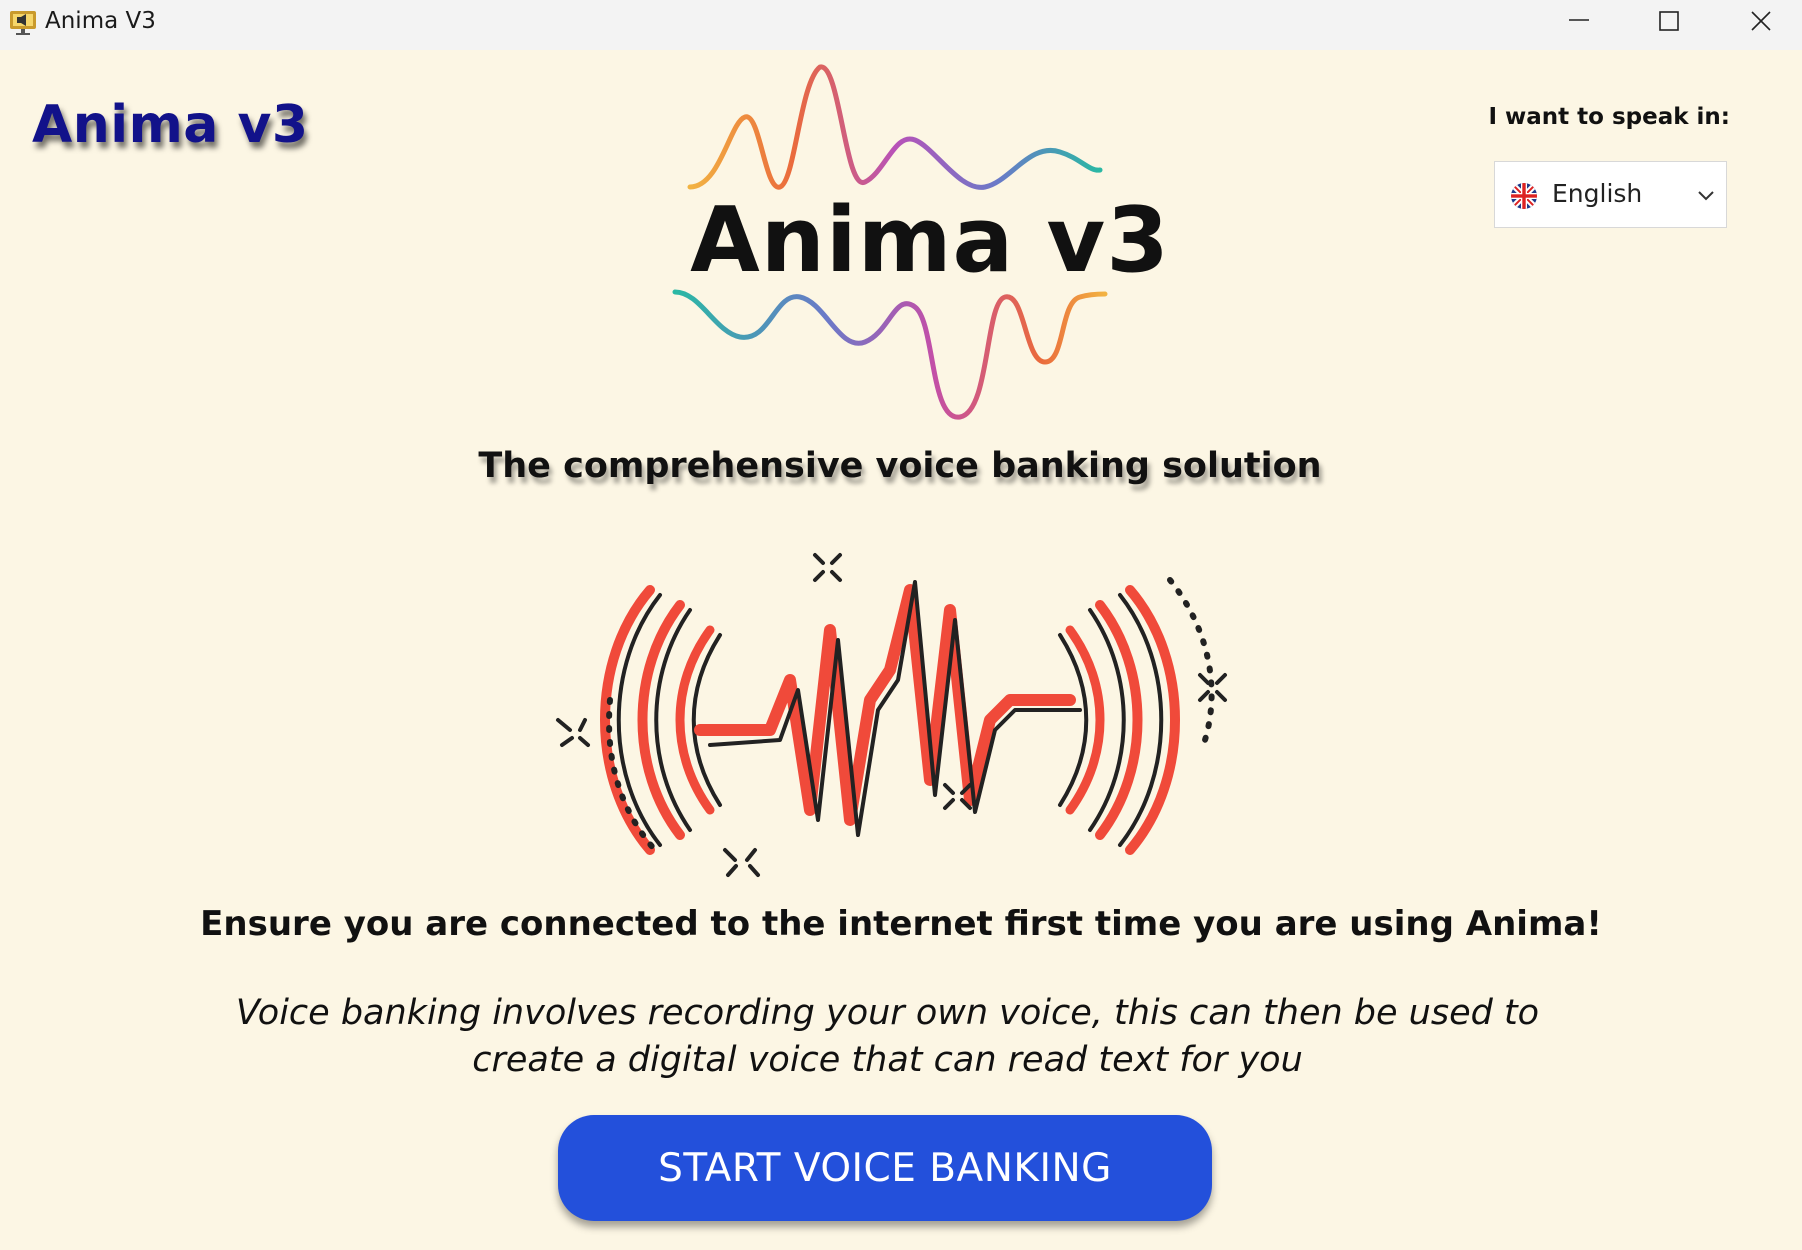  I want to click on voice-waveform-illustration, so click(891, 715).